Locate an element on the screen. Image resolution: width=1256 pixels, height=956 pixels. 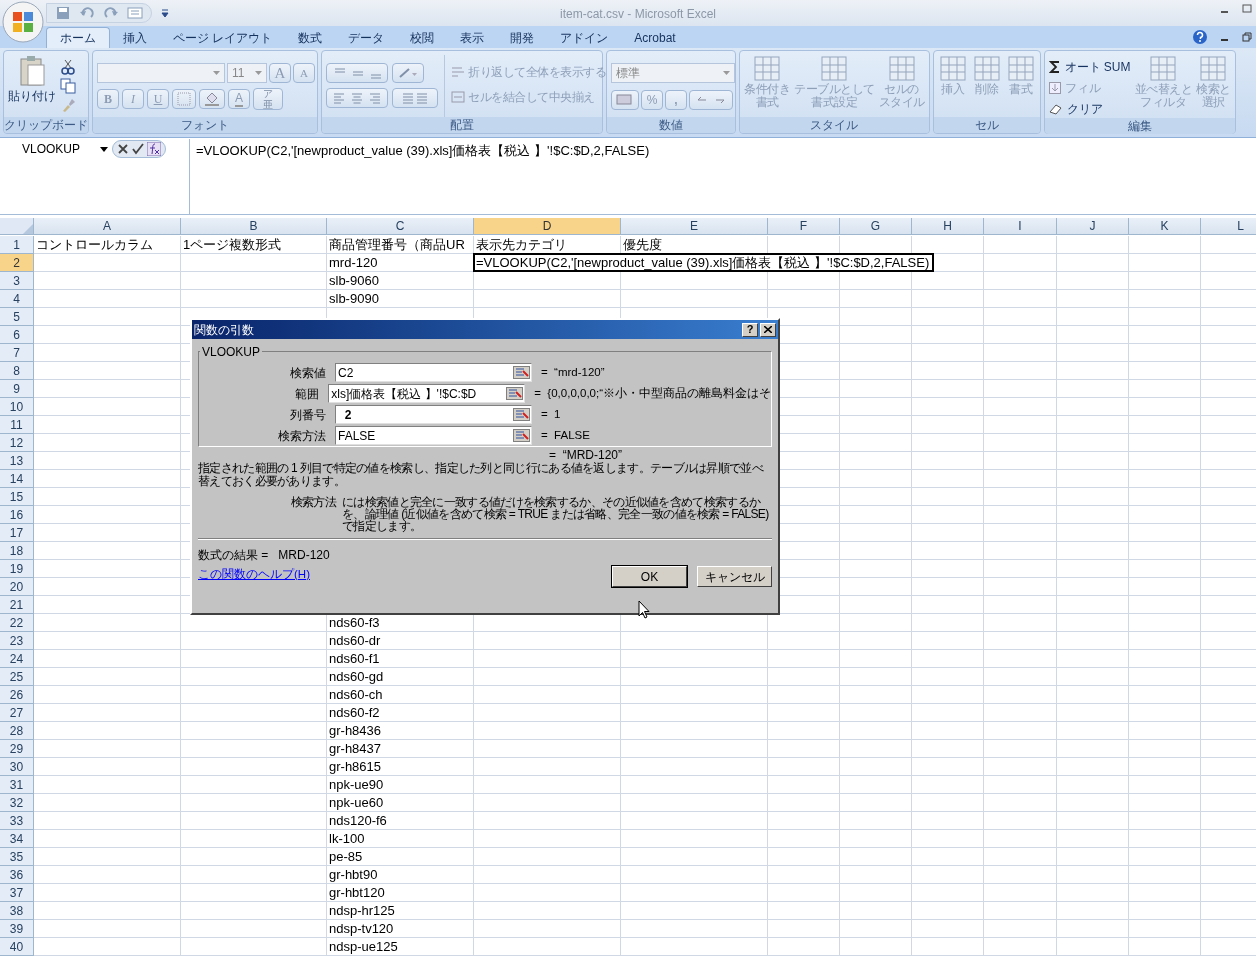
check-icon is located at coordinates (138, 149).